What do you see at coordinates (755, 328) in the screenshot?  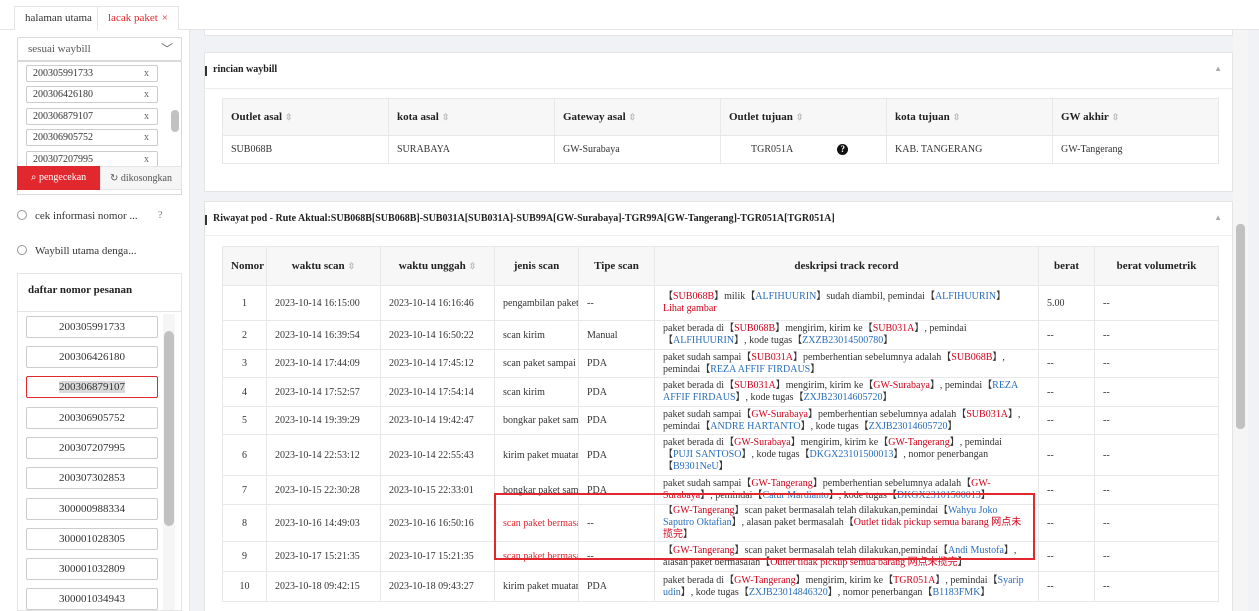 I see `desc-outlet: SUB068B` at bounding box center [755, 328].